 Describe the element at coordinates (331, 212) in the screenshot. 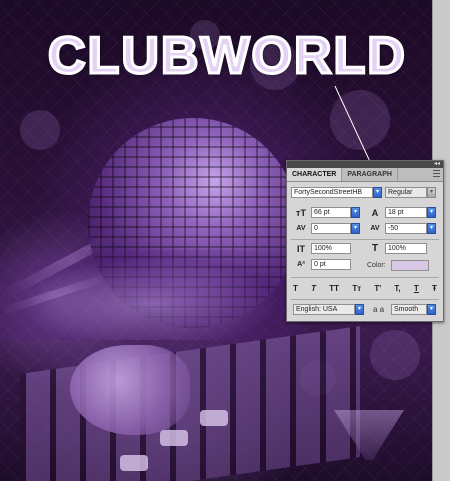

I see `font-size-field: 66 pt` at that location.